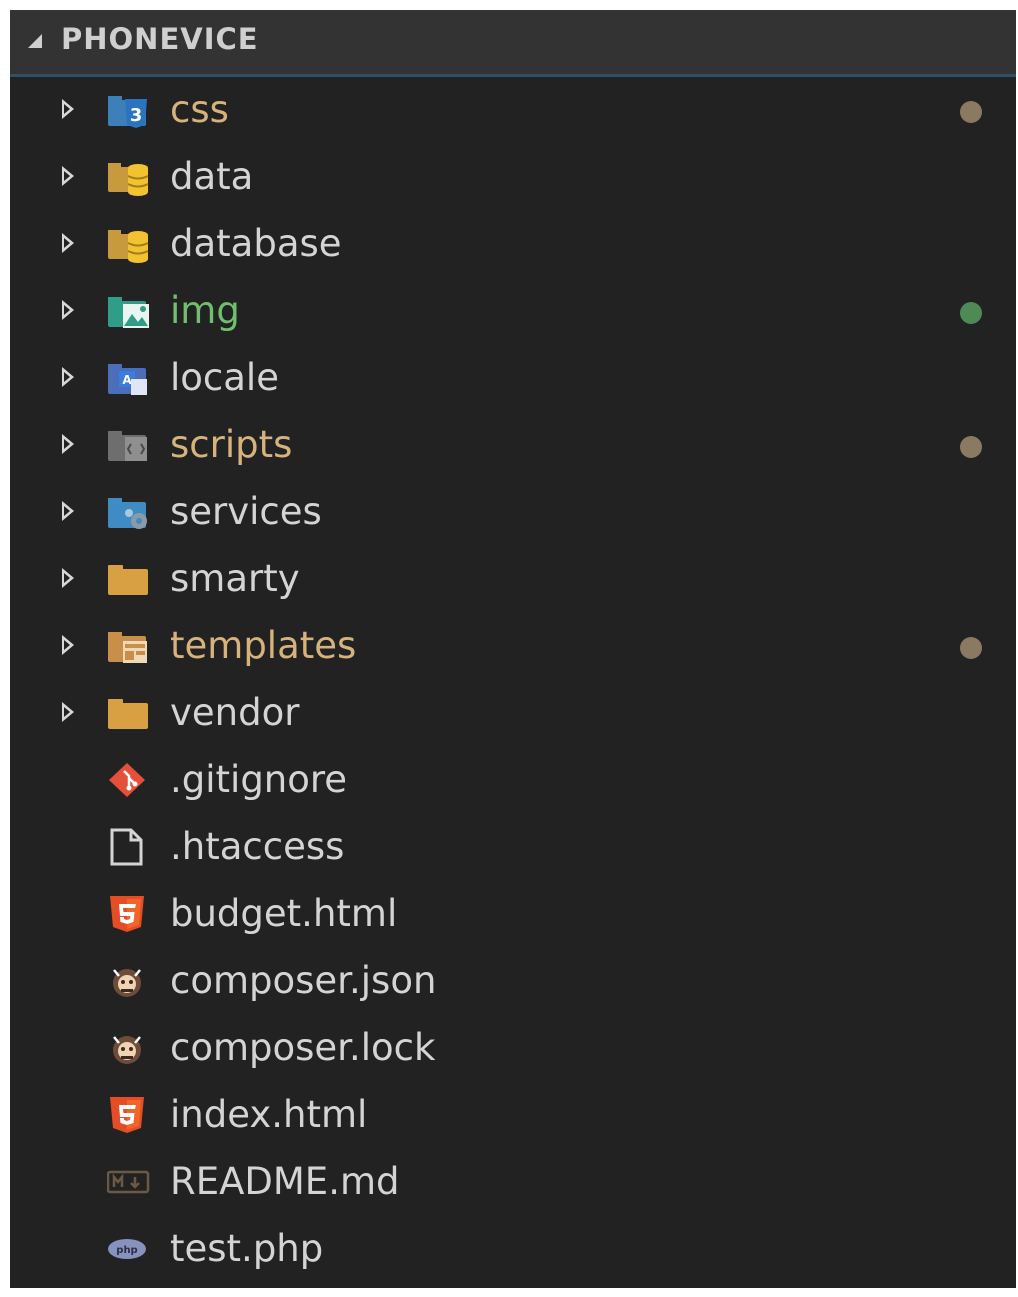 This screenshot has height=1297, width=1018. Describe the element at coordinates (513, 780) in the screenshot. I see `file-row-gitignore: .gitignore` at that location.